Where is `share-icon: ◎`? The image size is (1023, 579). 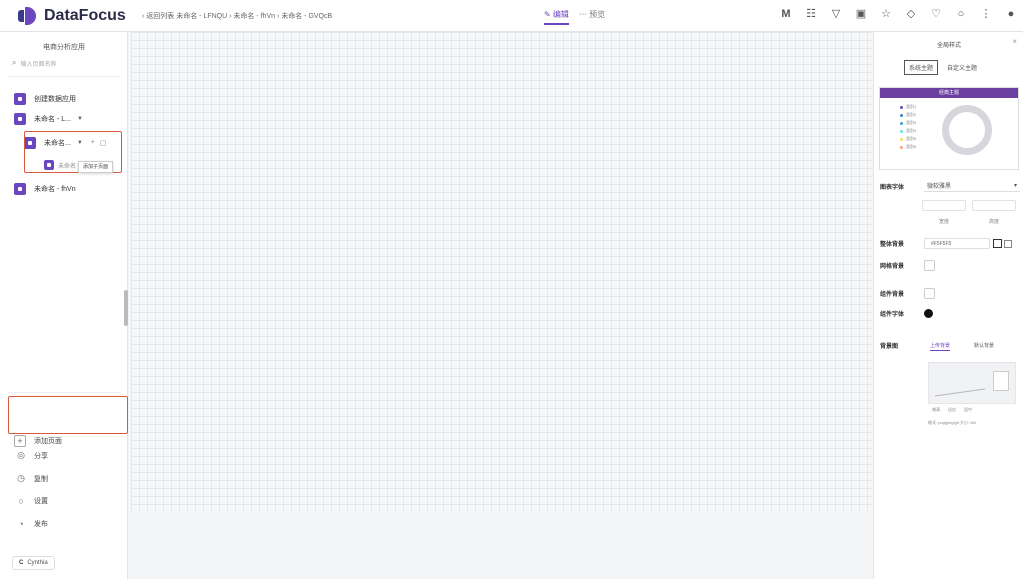 share-icon: ◎ is located at coordinates (21, 455).